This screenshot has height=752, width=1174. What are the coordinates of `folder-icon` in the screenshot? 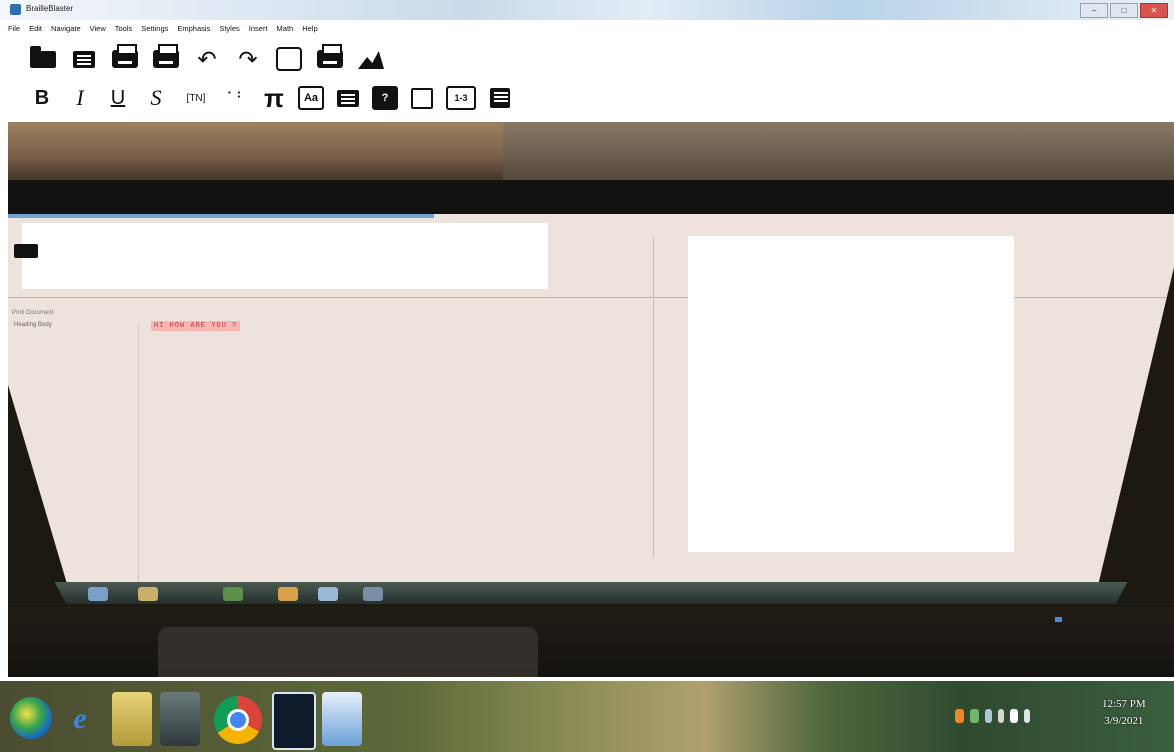 It's located at (26, 251).